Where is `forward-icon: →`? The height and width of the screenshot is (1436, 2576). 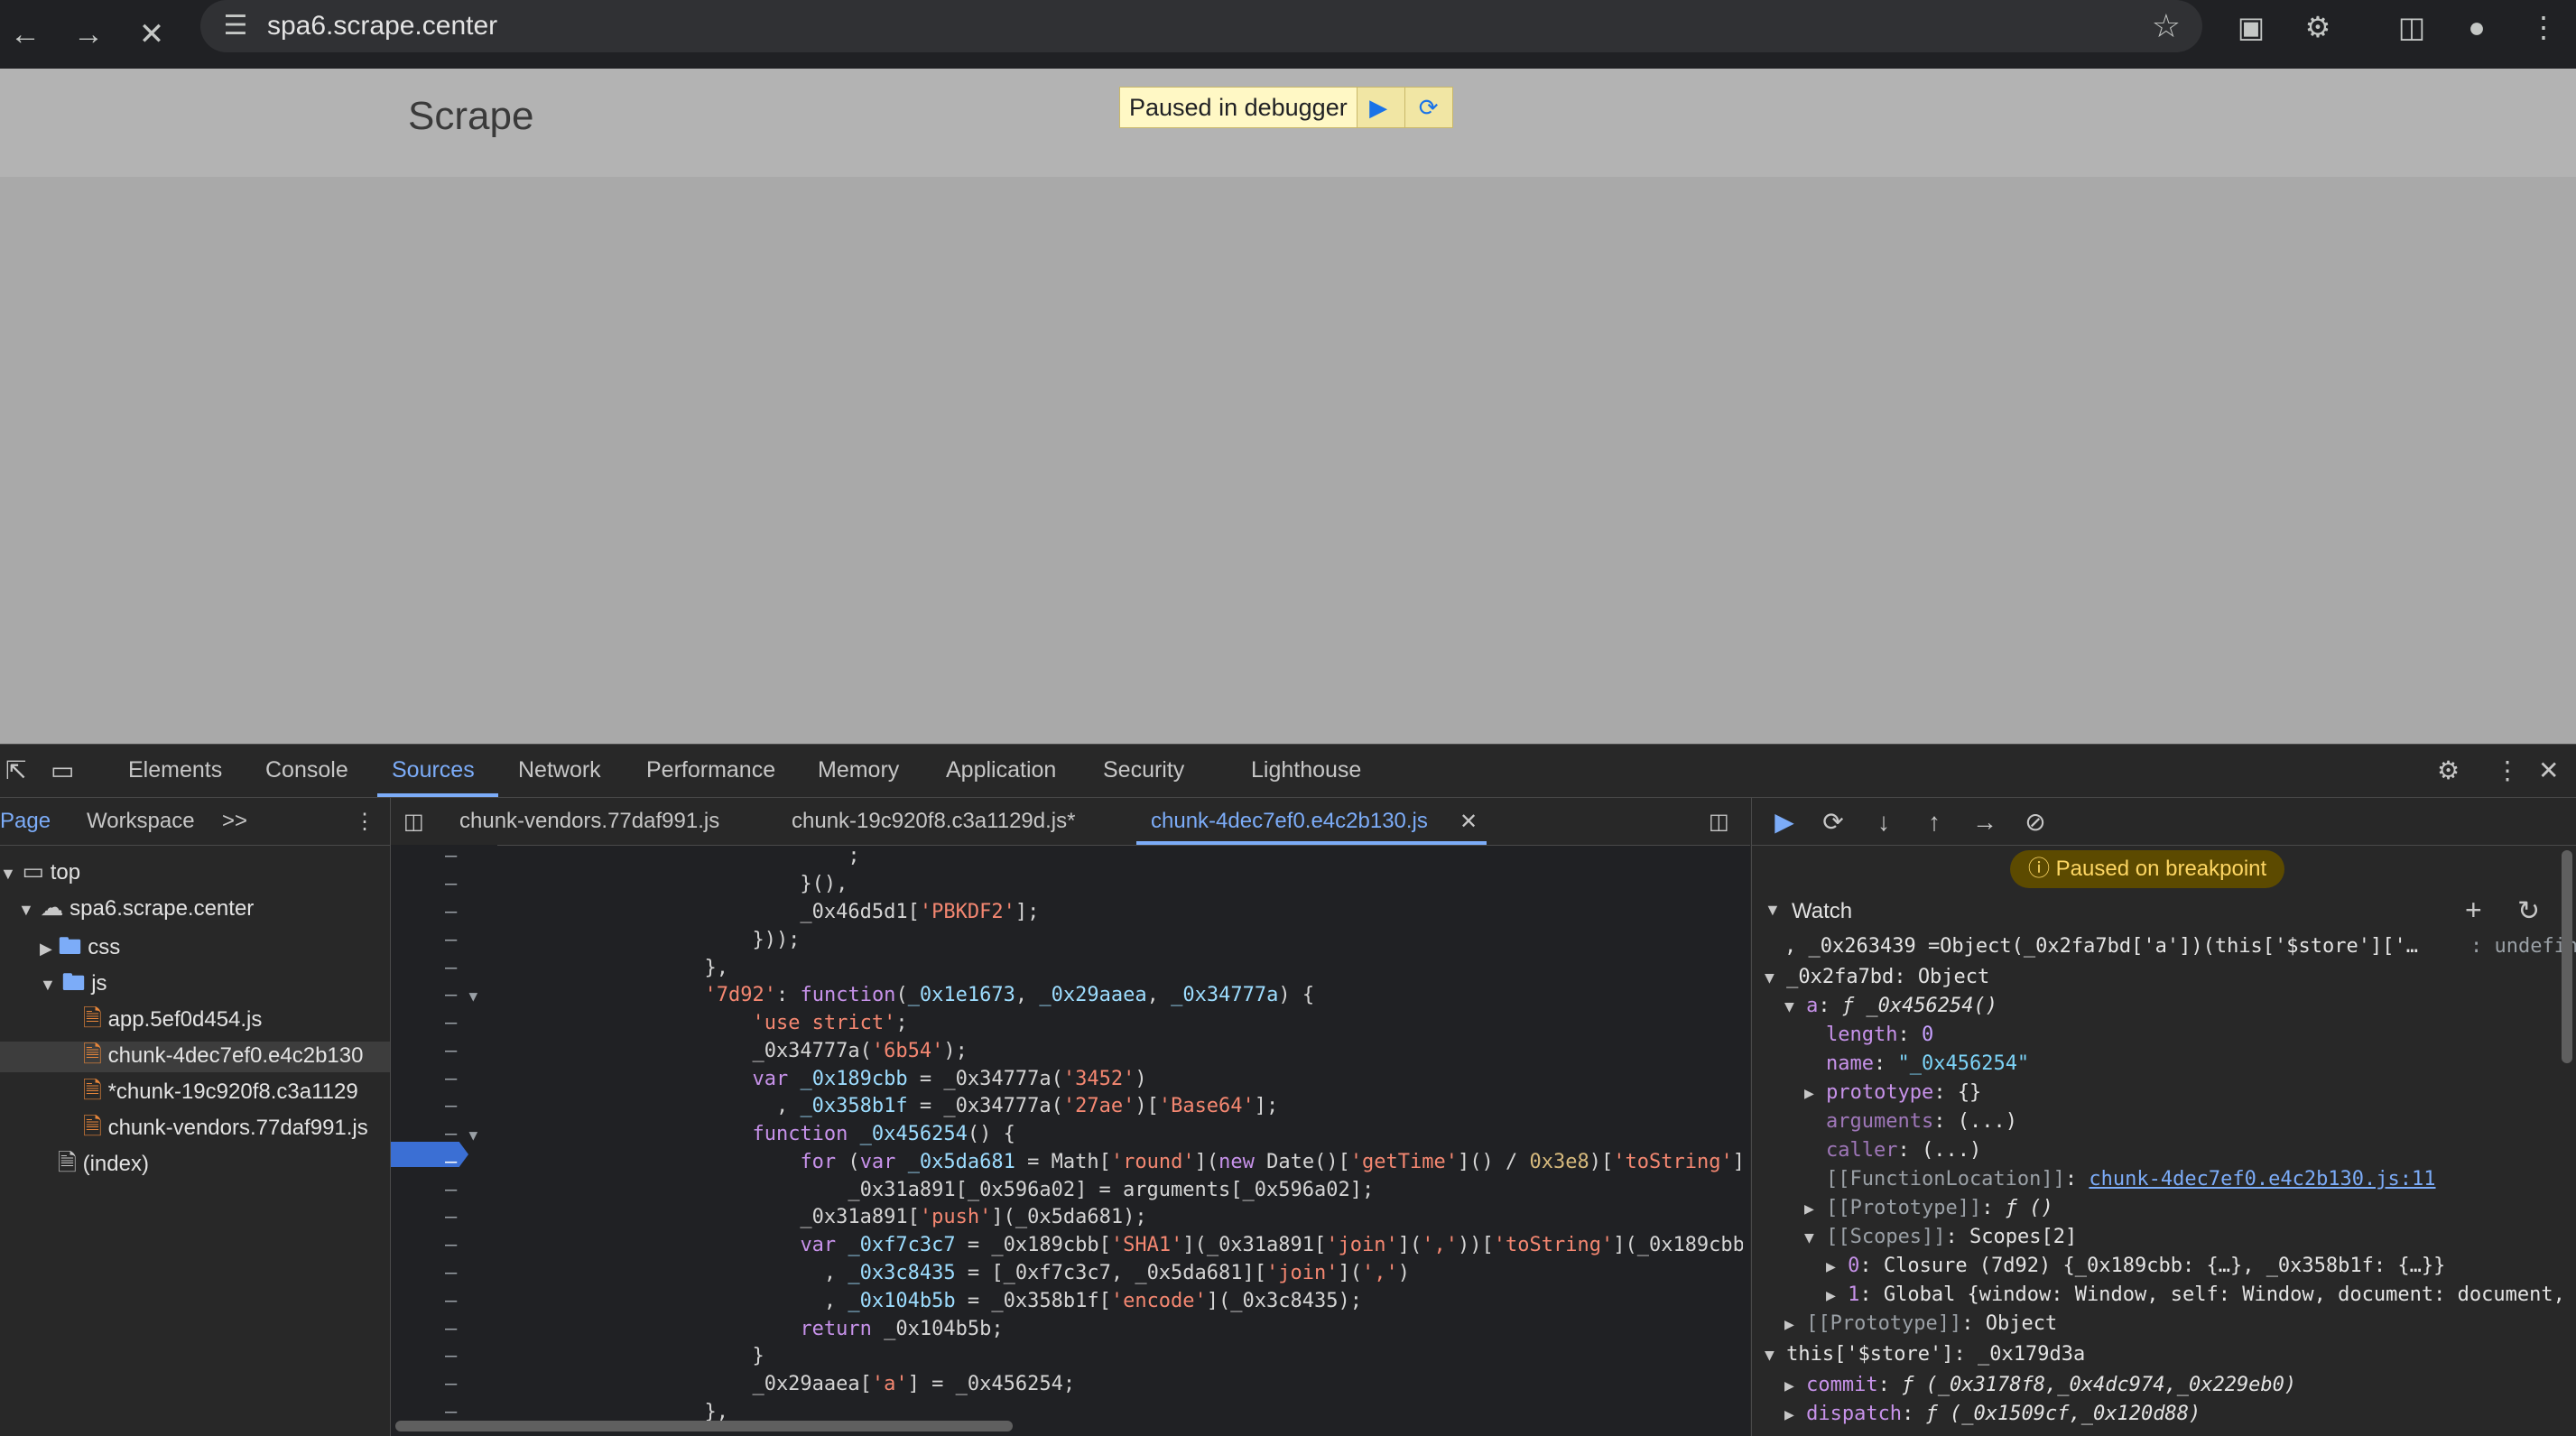 forward-icon: → is located at coordinates (88, 34).